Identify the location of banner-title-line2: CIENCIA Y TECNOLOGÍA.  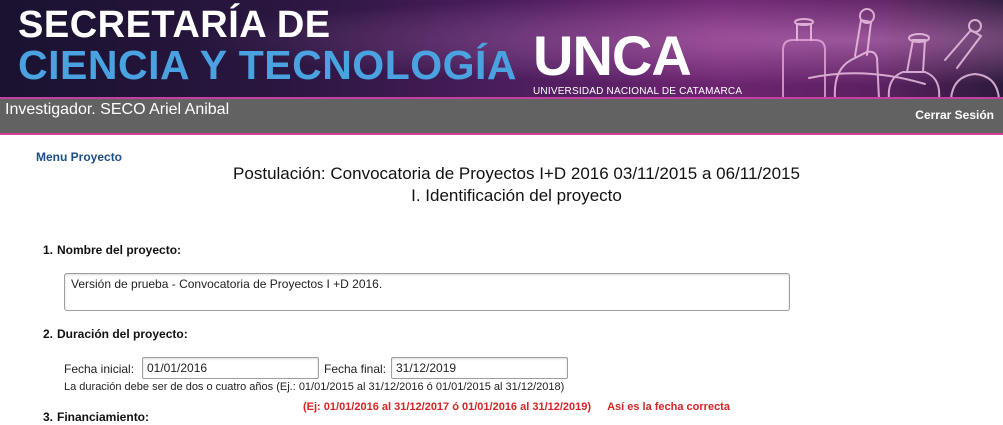
(268, 65).